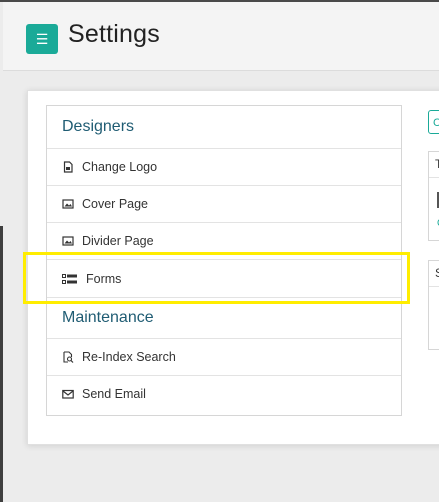 This screenshot has height=502, width=439. What do you see at coordinates (224, 317) in the screenshot?
I see `maintenance-heading: Maintenance` at bounding box center [224, 317].